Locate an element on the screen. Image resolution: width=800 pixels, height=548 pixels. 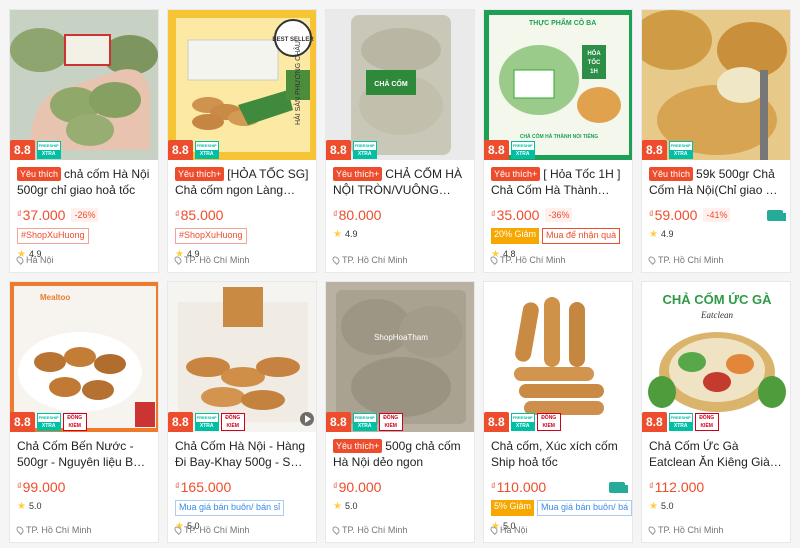
svg-text: CHẢ CỐM HÀ THÀNH NỔI TIẾNG is located at coordinates (559, 136).